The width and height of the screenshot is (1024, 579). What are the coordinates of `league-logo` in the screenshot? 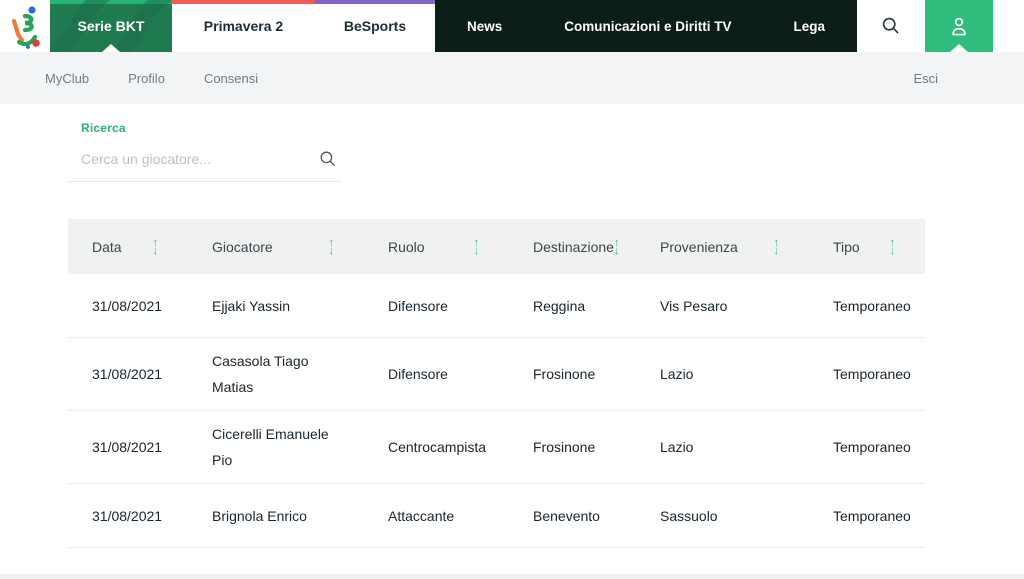 It's located at (25, 26).